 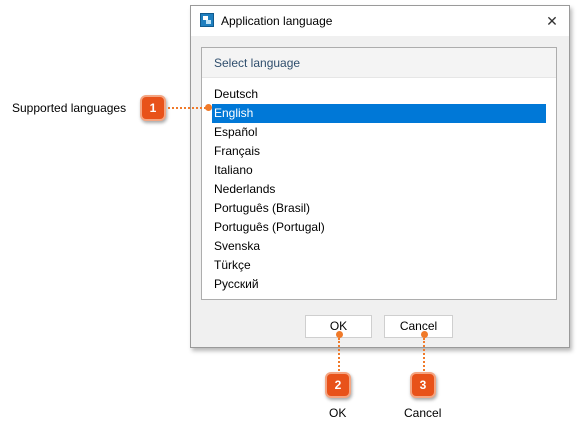 What do you see at coordinates (379, 284) in the screenshot?
I see `language-item-russian: Русский` at bounding box center [379, 284].